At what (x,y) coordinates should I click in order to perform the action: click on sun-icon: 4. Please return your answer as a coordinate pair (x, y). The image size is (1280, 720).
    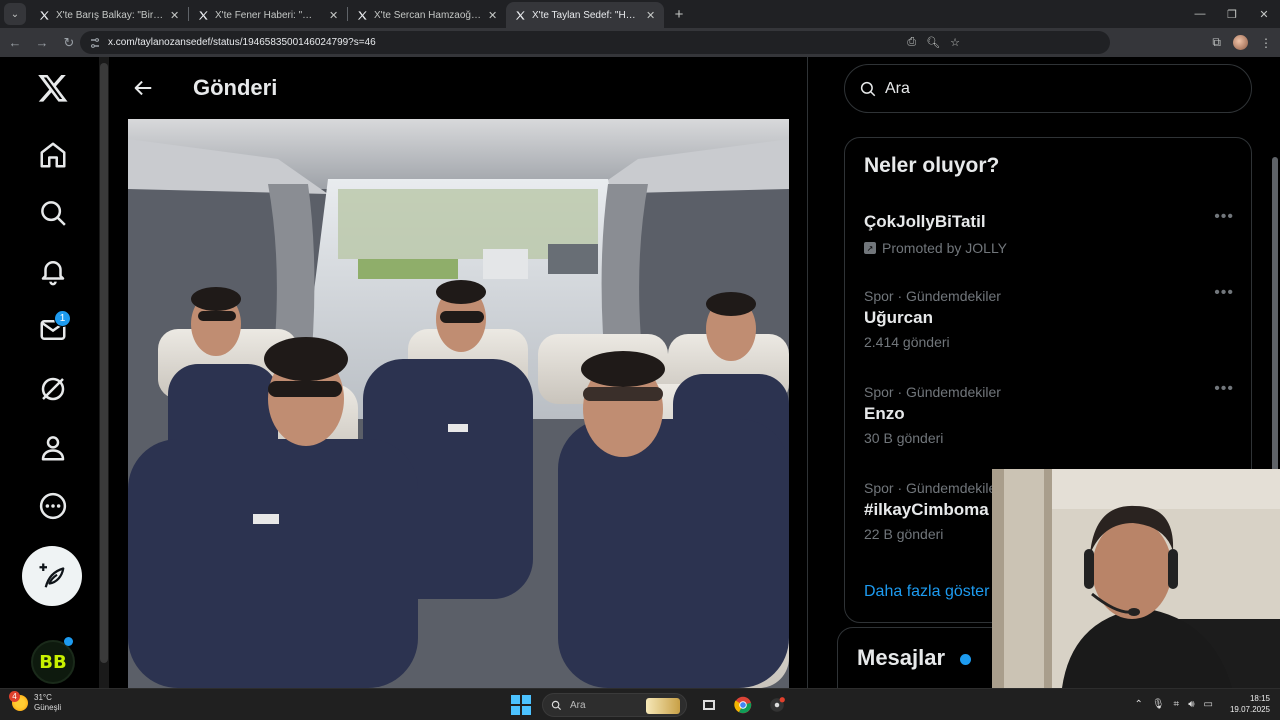
    Looking at the image, I should click on (18, 701).